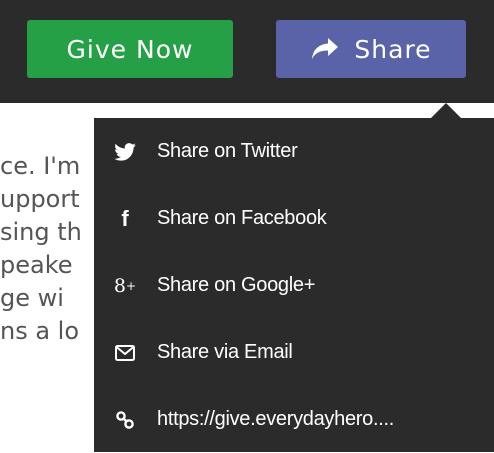 This screenshot has height=453, width=494. Describe the element at coordinates (40, 199) in the screenshot. I see `body-text-line: upport` at that location.